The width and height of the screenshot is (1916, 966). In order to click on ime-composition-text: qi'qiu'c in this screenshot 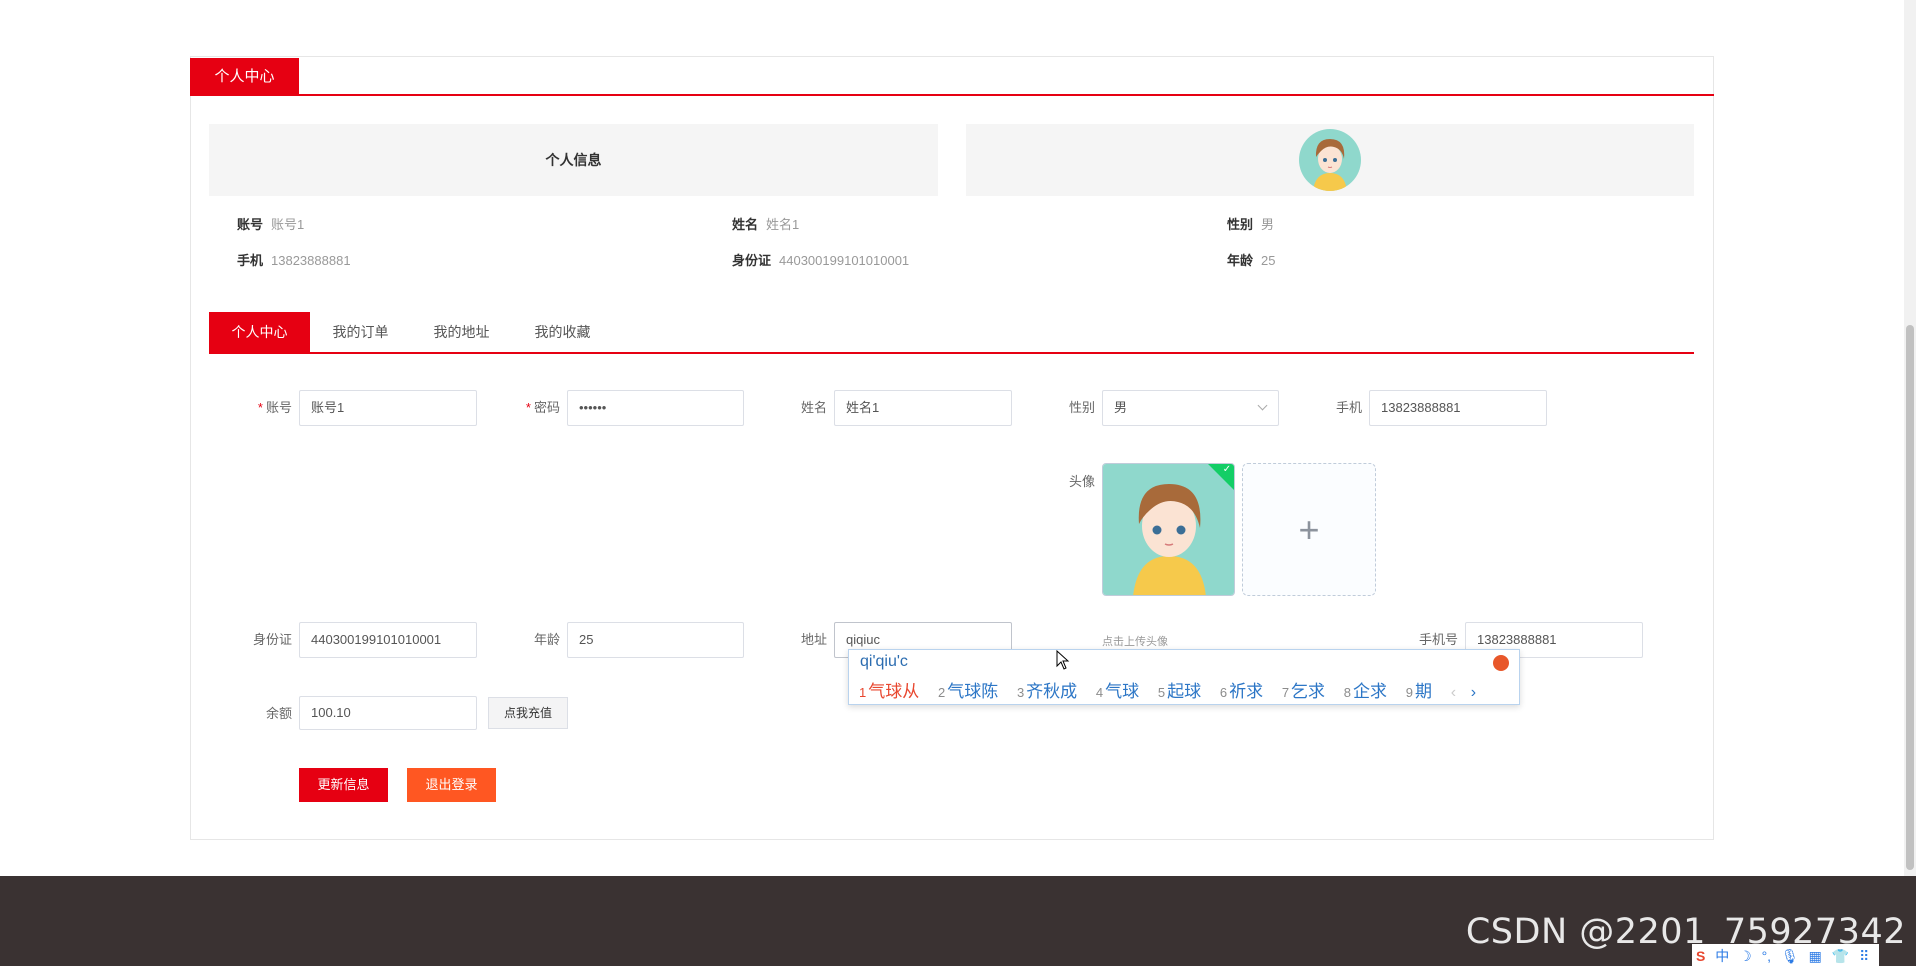, I will do `click(884, 661)`.